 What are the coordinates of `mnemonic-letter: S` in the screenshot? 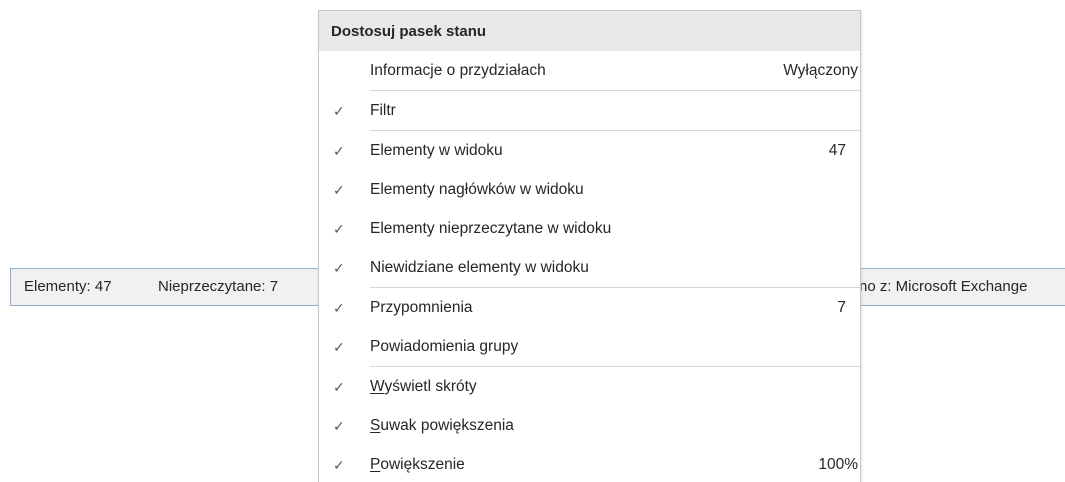 It's located at (375, 425).